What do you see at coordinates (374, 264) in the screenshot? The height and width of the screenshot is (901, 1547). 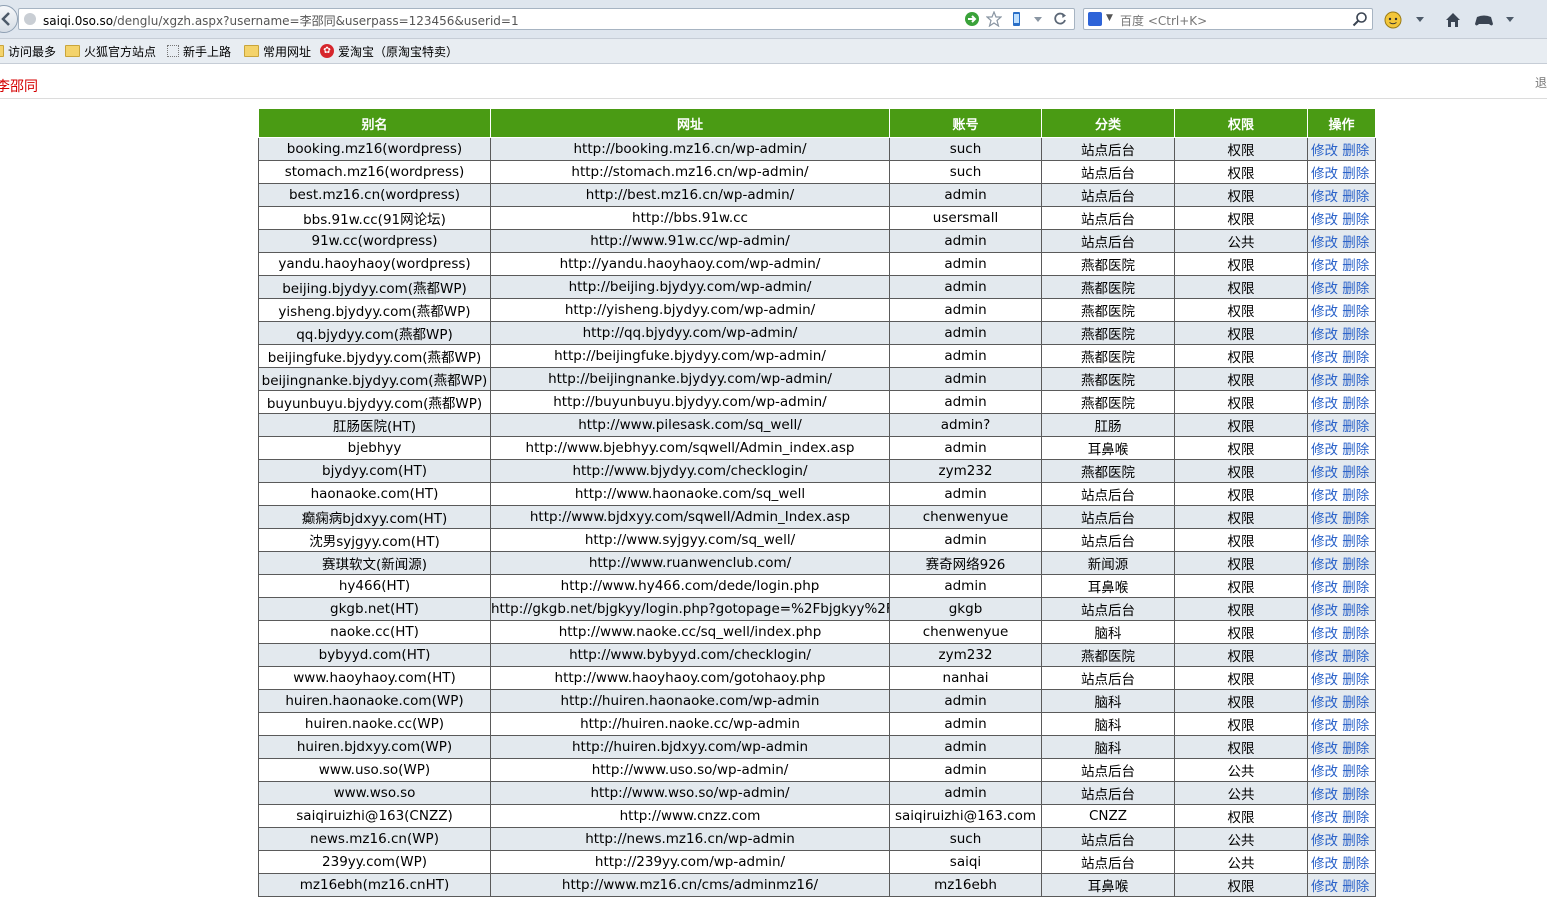 I see `alias-cell: yandu.haoyhaoy(wordpress)` at bounding box center [374, 264].